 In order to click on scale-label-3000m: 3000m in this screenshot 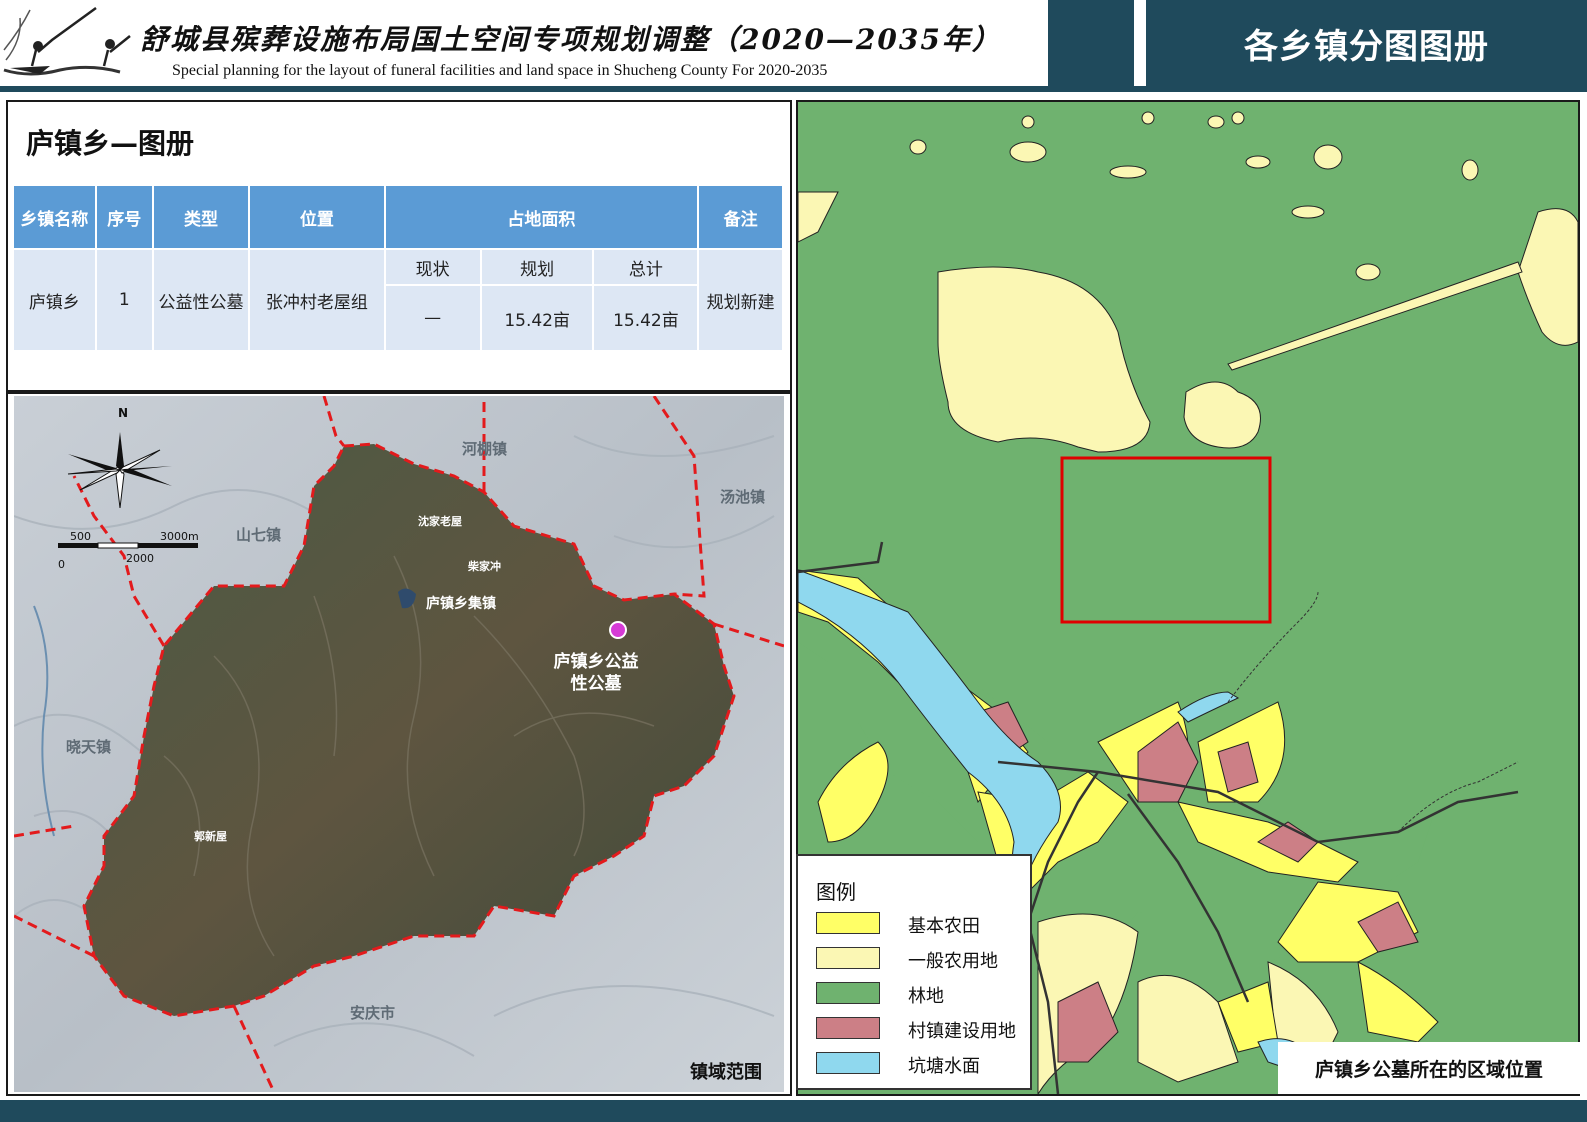, I will do `click(179, 536)`.